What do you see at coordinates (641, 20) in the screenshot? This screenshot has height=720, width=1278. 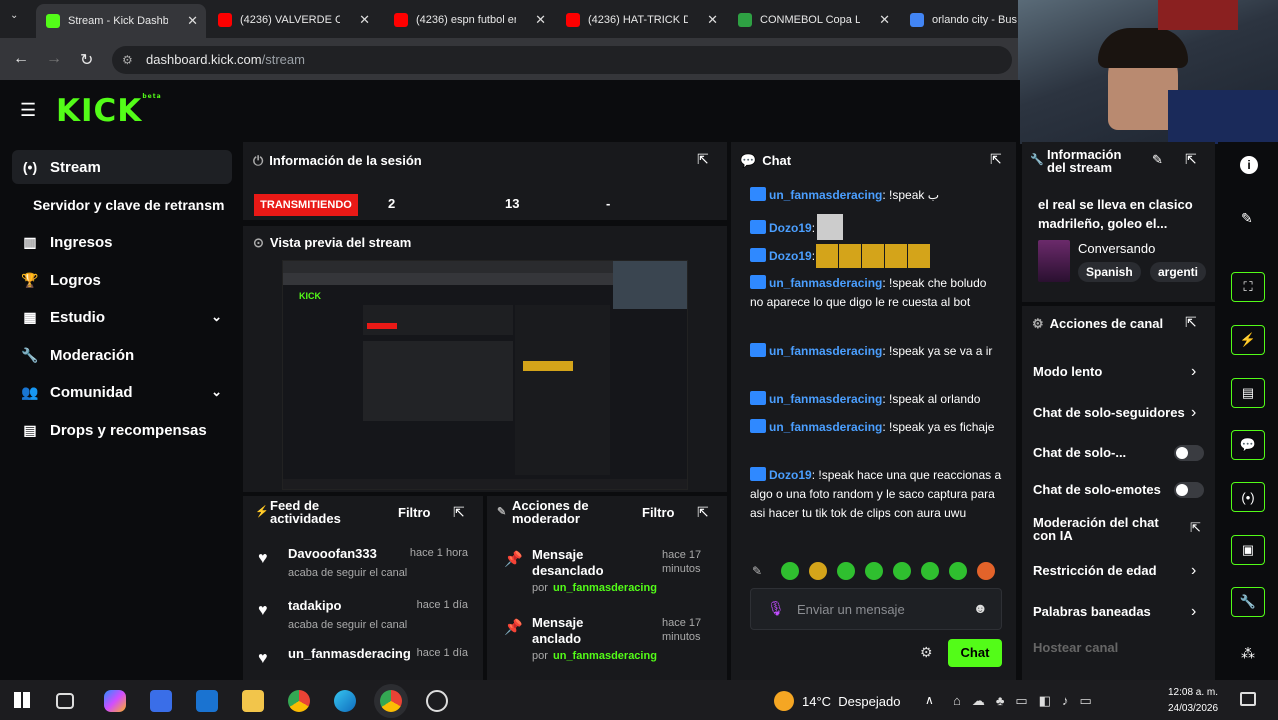 I see `browser-tab: (4236) HAT-TRICK DE ✕` at bounding box center [641, 20].